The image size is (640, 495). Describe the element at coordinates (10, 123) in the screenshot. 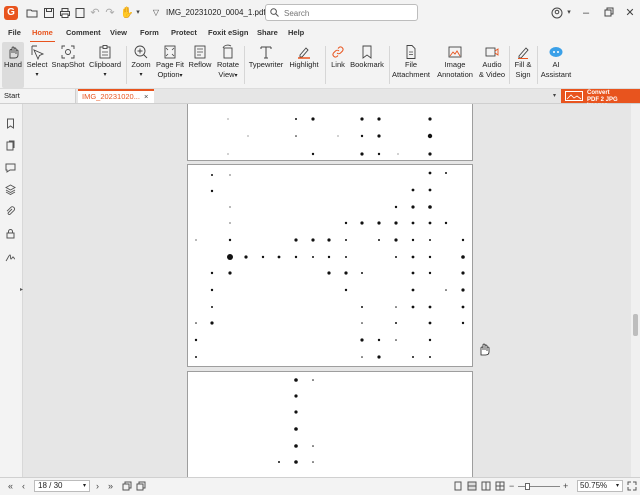

I see `bookmarks-panel-icon` at that location.